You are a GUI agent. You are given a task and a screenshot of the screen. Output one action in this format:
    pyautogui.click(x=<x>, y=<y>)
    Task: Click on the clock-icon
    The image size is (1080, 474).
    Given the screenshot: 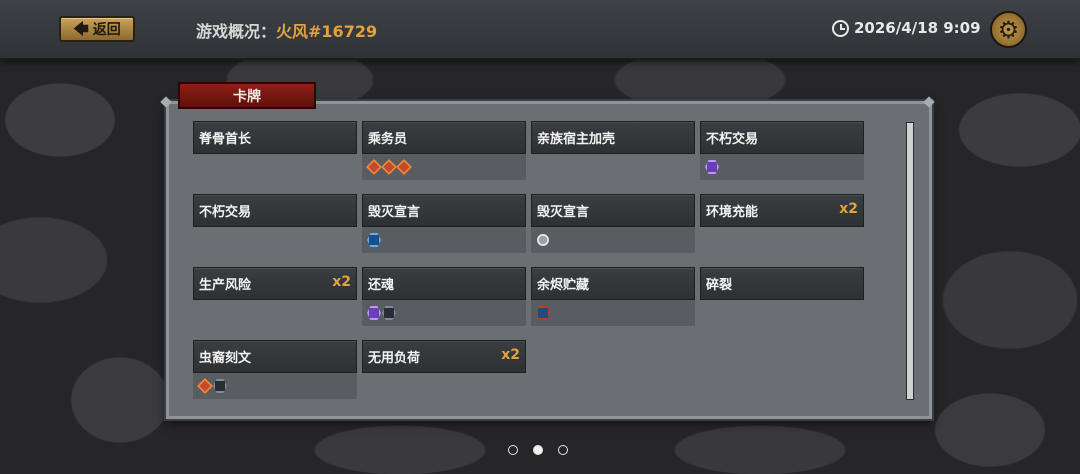 What is the action you would take?
    pyautogui.click(x=840, y=28)
    